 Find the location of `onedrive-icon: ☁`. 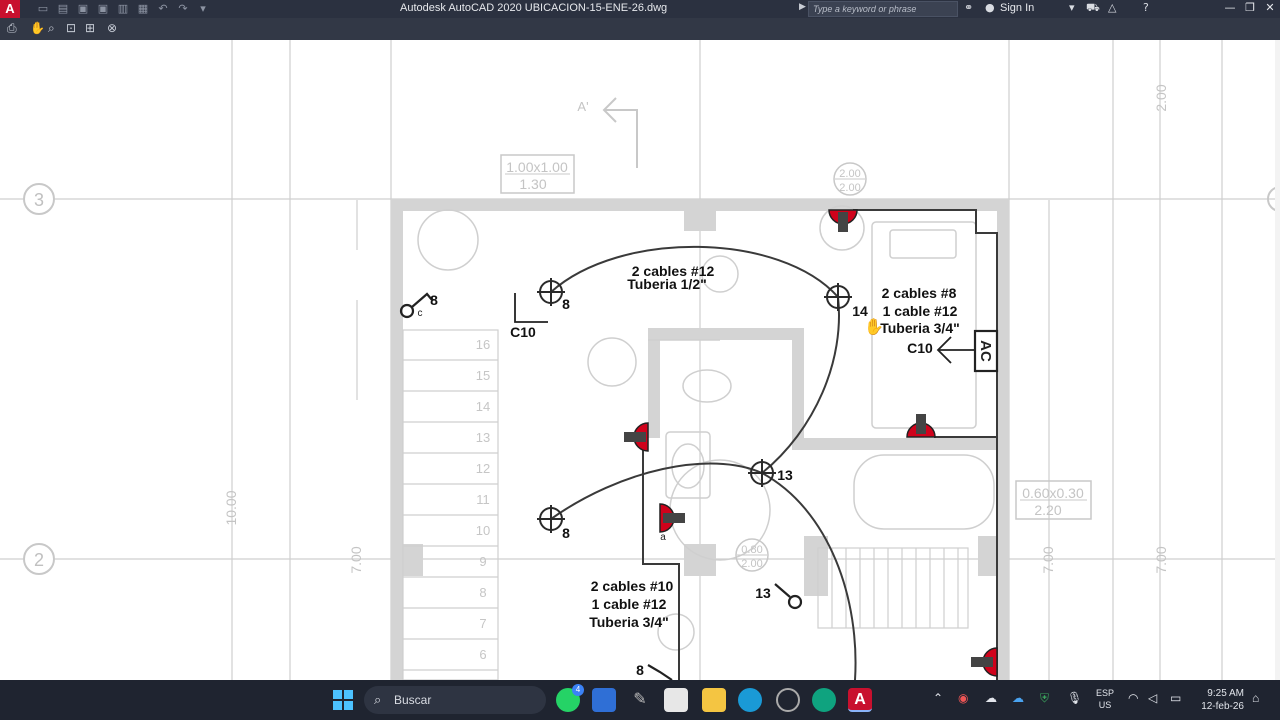

onedrive-icon: ☁ is located at coordinates (1018, 698).